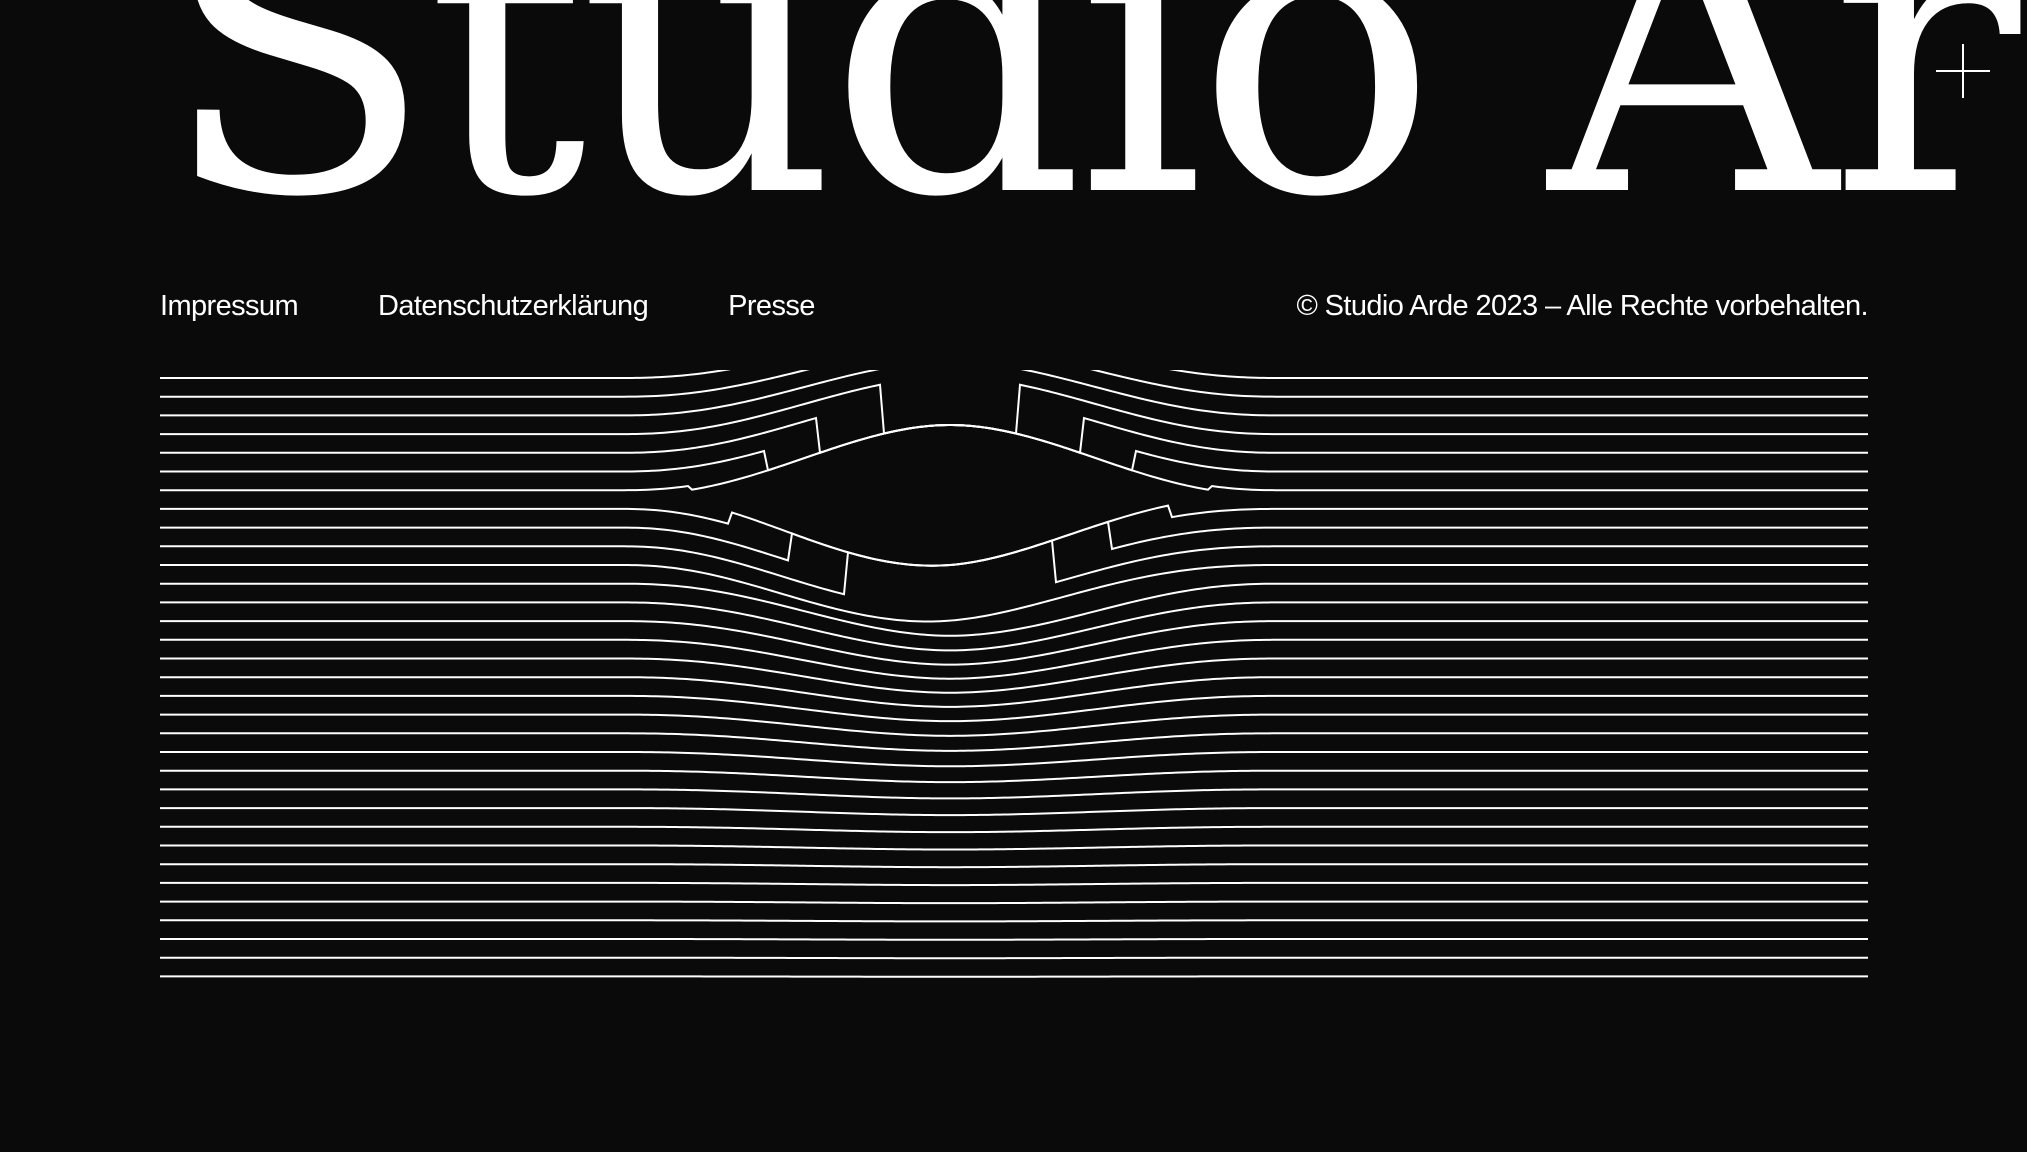 The image size is (2027, 1152). What do you see at coordinates (513, 306) in the screenshot?
I see `footer-link-datenschutz: Datenschutzerklärung` at bounding box center [513, 306].